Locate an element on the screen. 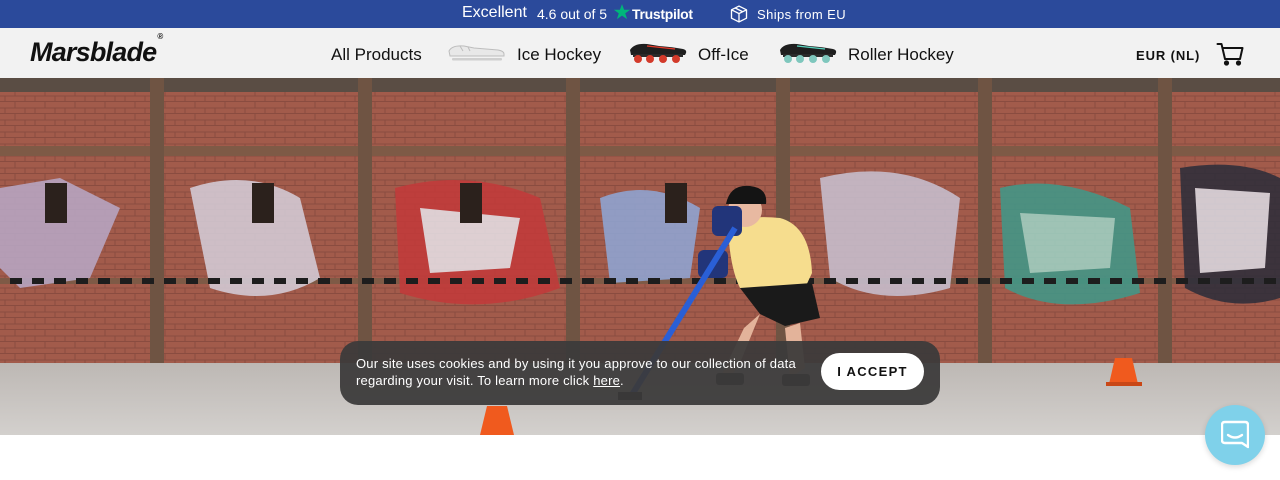 The width and height of the screenshot is (1280, 480). cookie-message-end: . is located at coordinates (622, 380).